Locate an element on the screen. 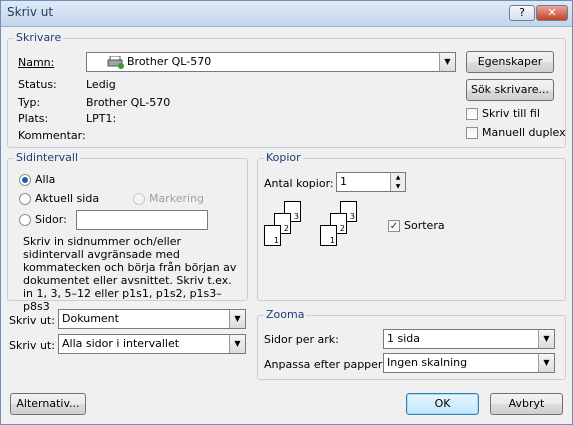  all-pages-label: Alla is located at coordinates (45, 179).